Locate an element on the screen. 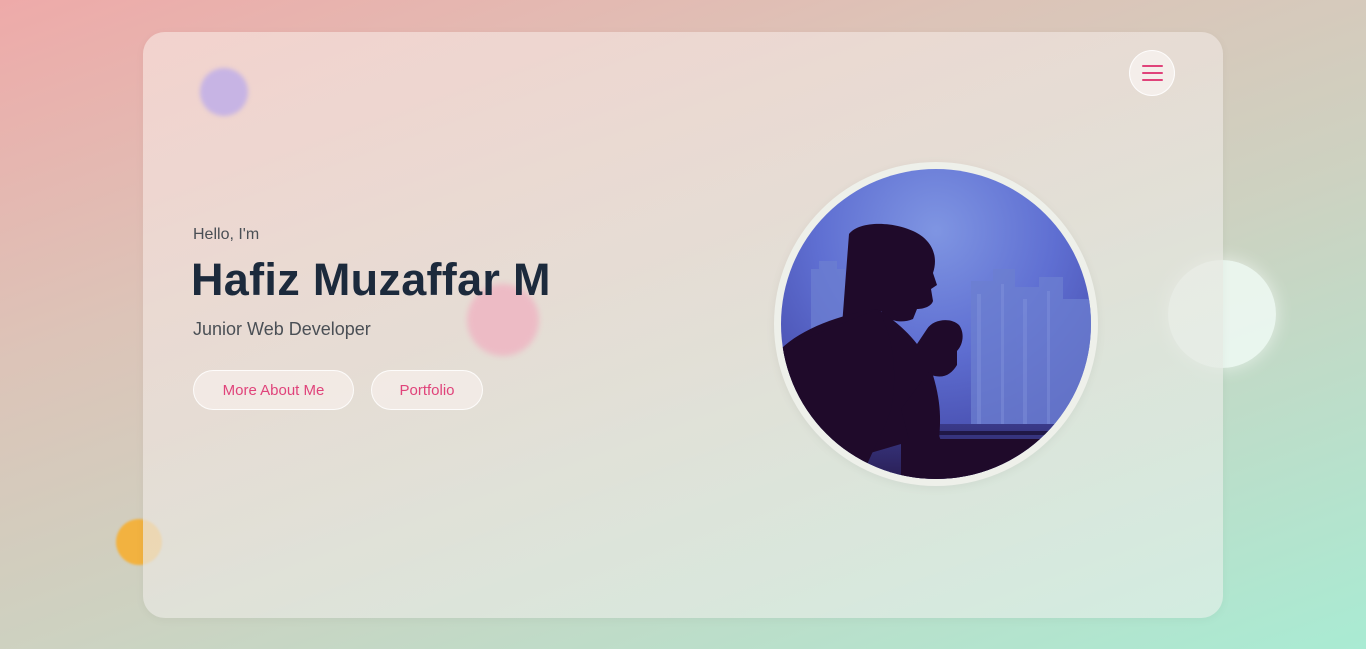 This screenshot has width=1366, height=649. more-about-me-button: More About Me is located at coordinates (273, 390).